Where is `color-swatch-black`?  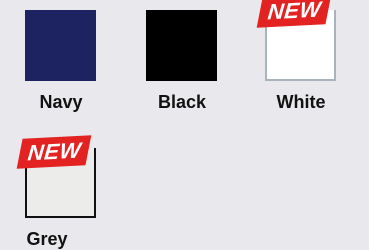
color-swatch-black is located at coordinates (181, 45).